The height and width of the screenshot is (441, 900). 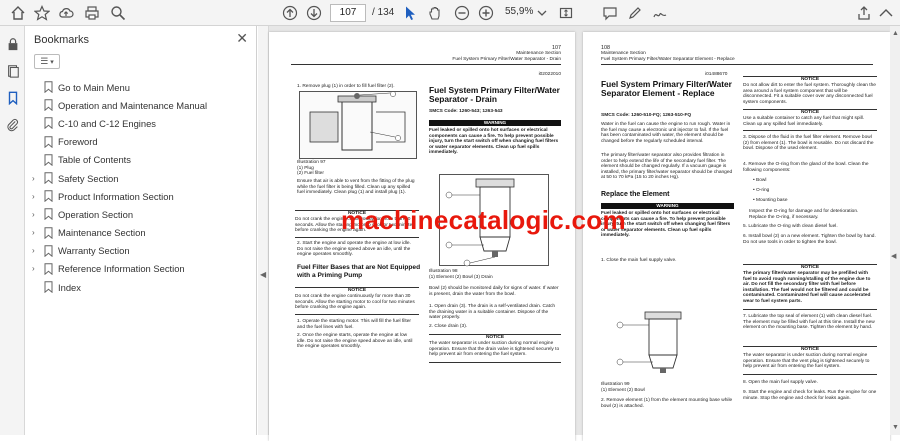 I want to click on pen-icon, so click(x=635, y=13).